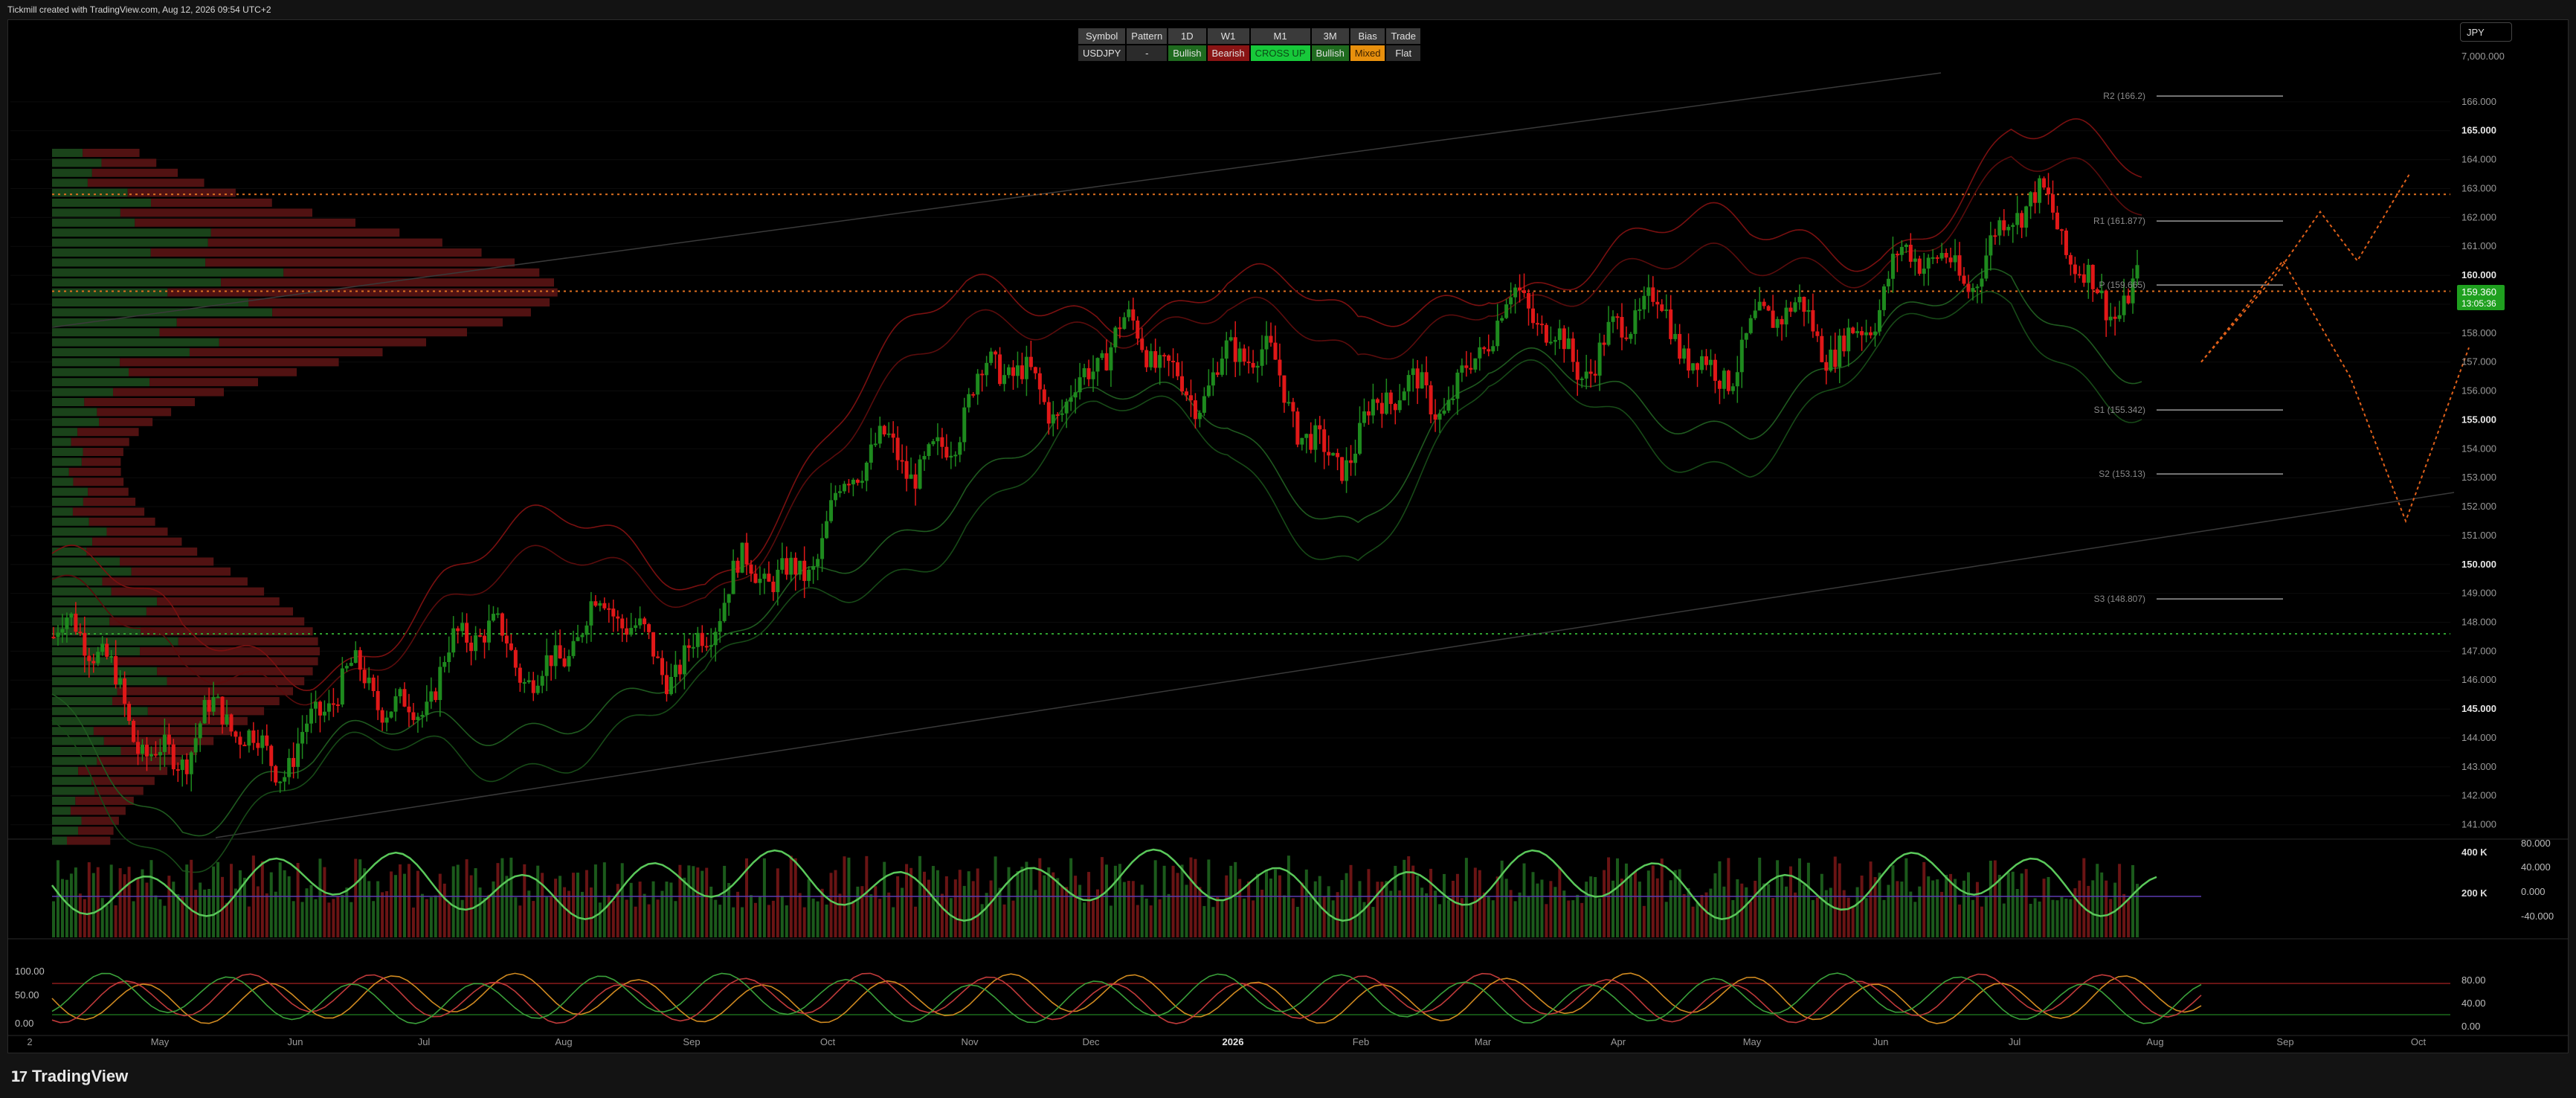 This screenshot has width=2576, height=1098. I want to click on signal-header-6: Bias, so click(1367, 36).